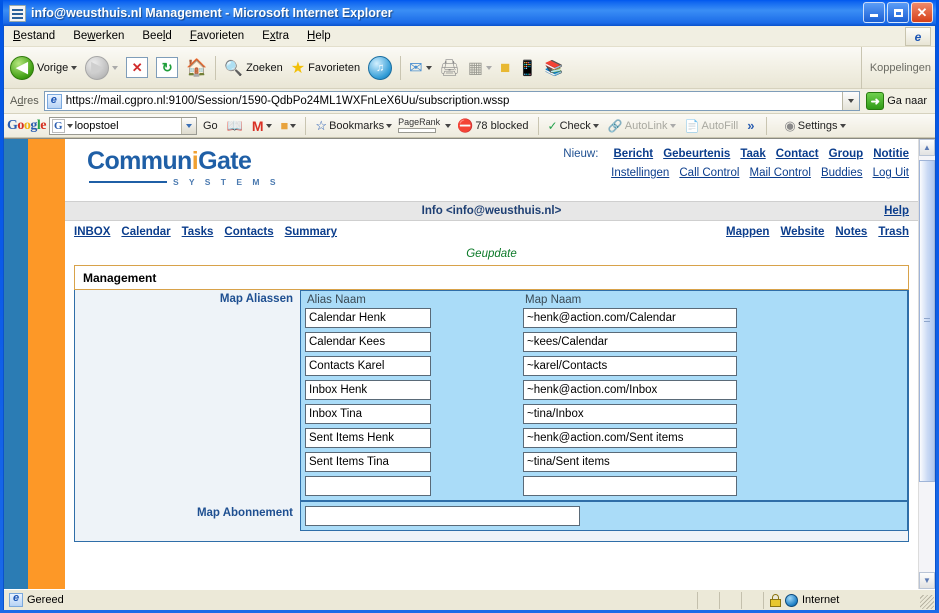 Image resolution: width=939 pixels, height=613 pixels. I want to click on nav-website: Website, so click(802, 232).